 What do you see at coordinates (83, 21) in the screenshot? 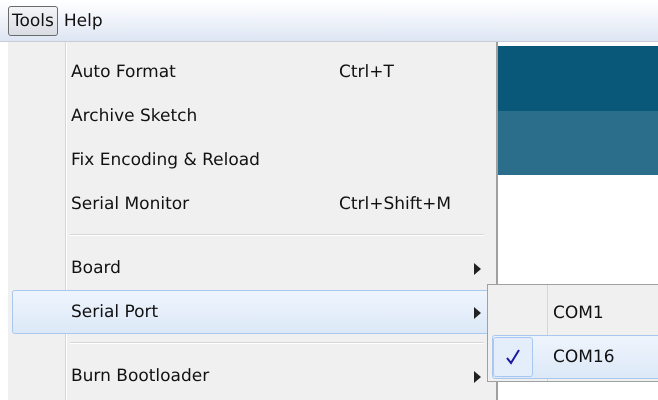
I see `menu-bar-item: Help` at bounding box center [83, 21].